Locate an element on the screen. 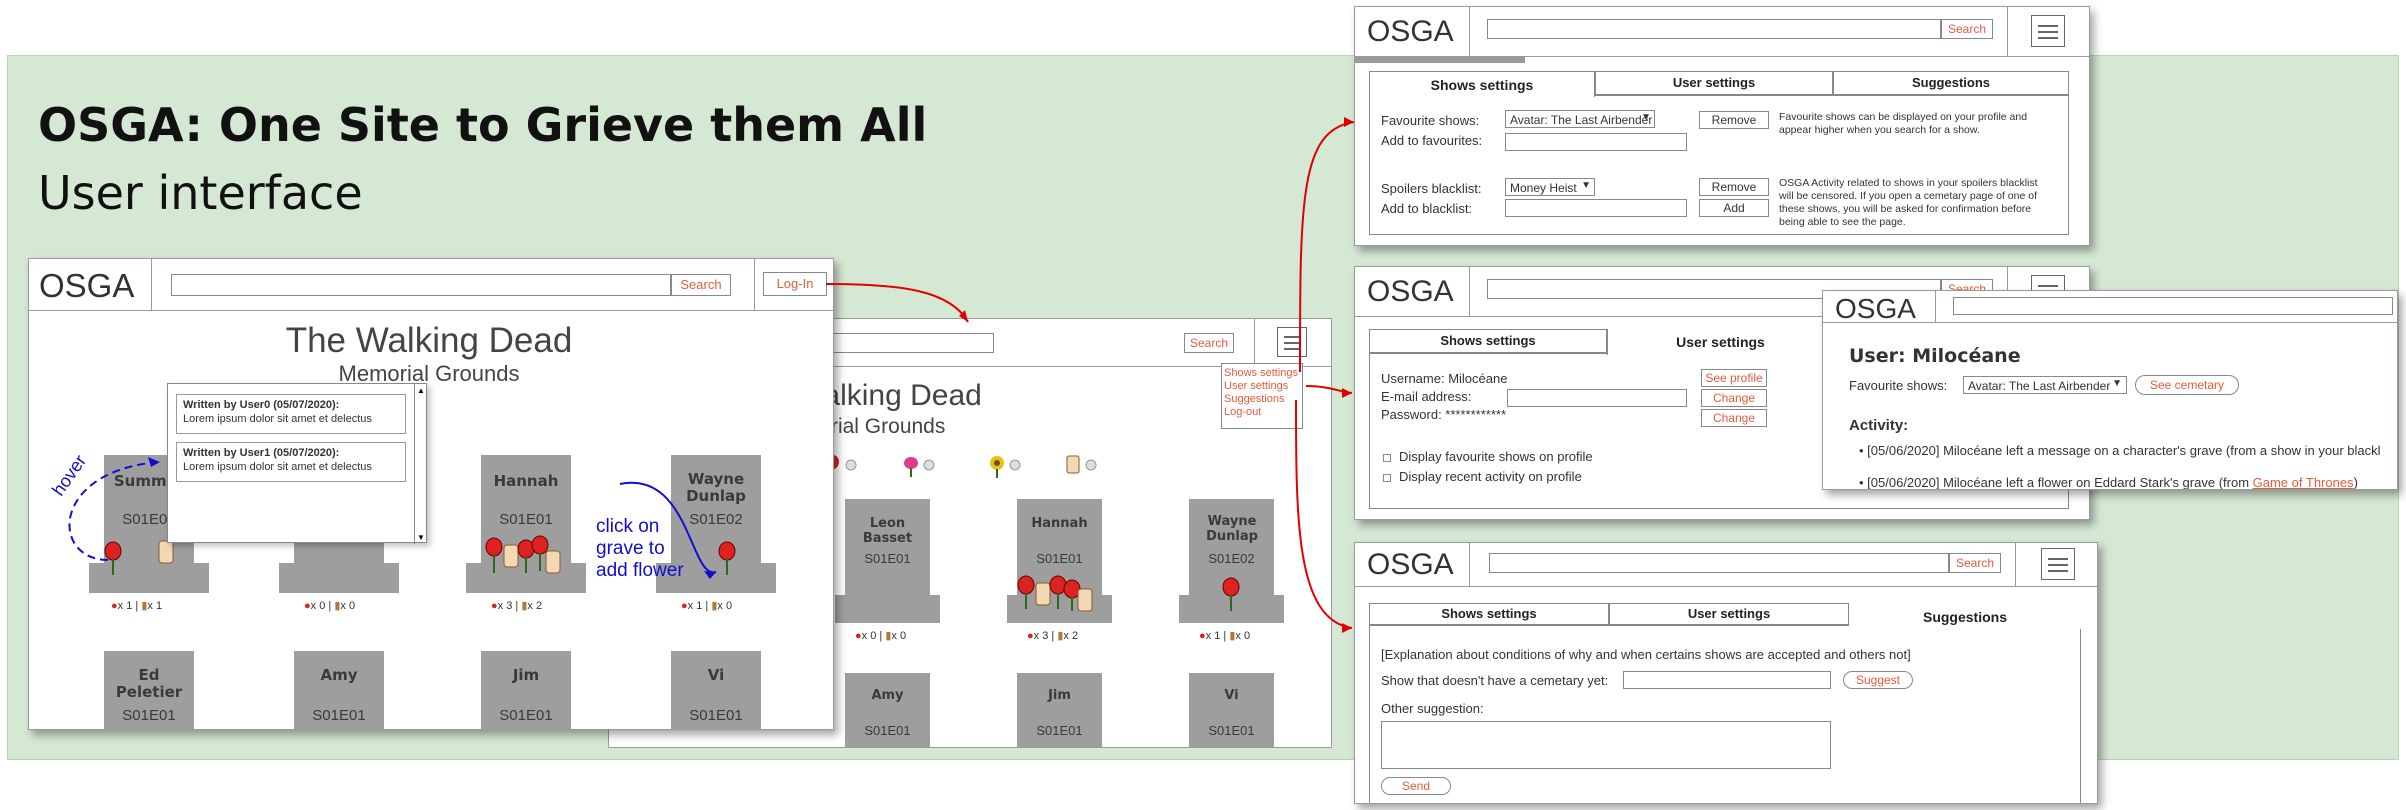  login-arrow is located at coordinates (897, 303).